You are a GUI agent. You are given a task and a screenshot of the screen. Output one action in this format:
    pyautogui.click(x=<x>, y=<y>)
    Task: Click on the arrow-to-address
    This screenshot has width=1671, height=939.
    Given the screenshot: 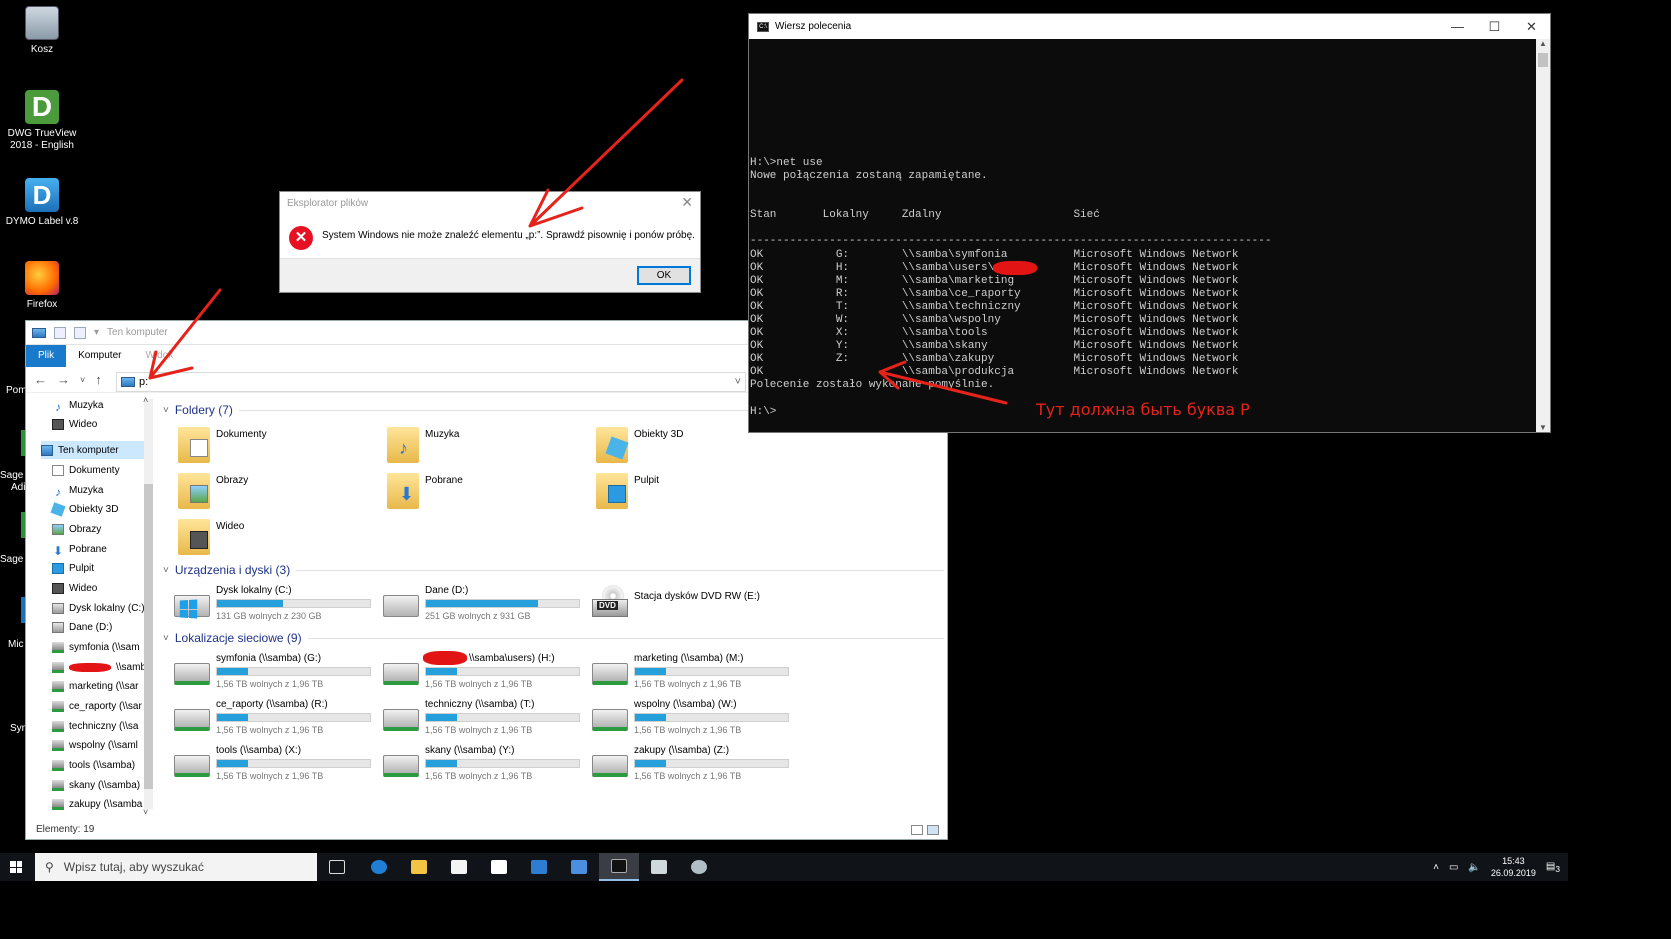 What is the action you would take?
    pyautogui.click(x=185, y=334)
    